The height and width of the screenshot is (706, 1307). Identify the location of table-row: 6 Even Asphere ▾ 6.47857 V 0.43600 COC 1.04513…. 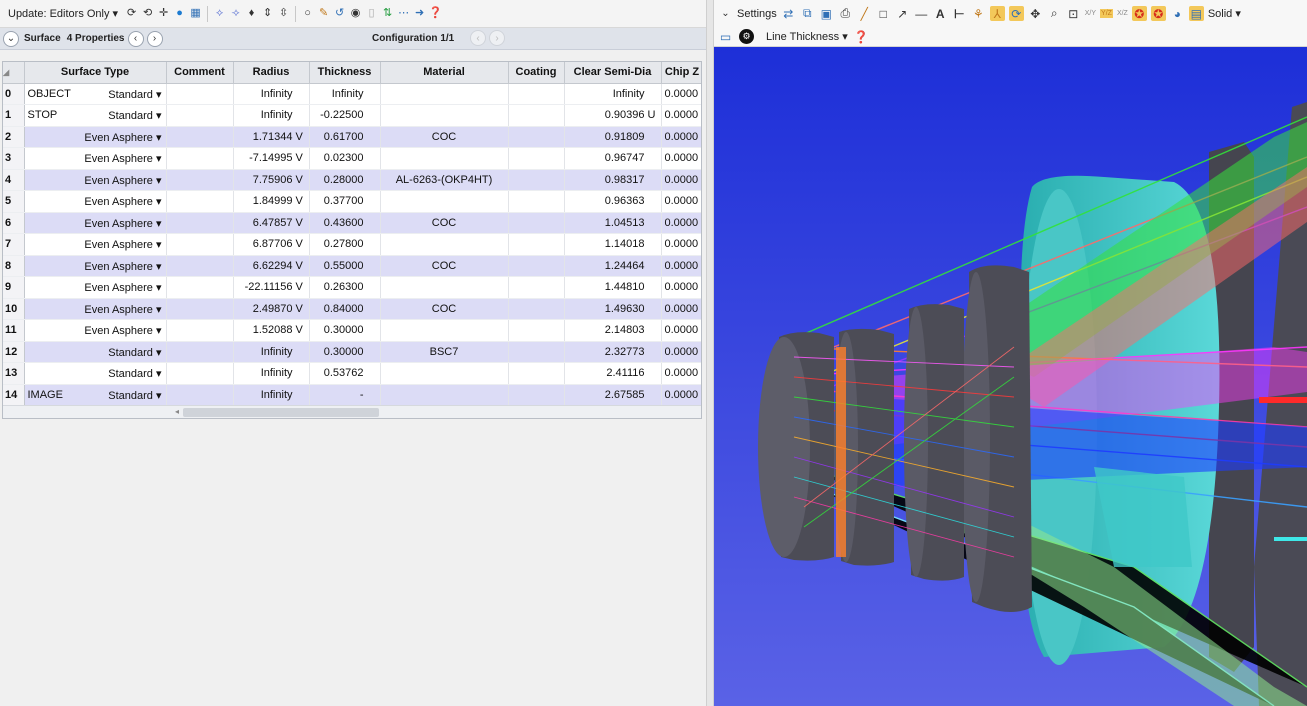
(352, 223).